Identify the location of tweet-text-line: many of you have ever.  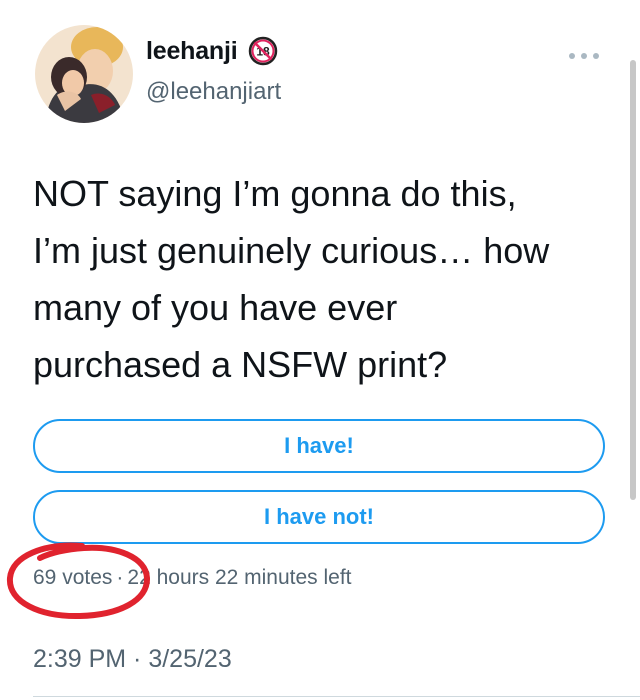
(215, 307).